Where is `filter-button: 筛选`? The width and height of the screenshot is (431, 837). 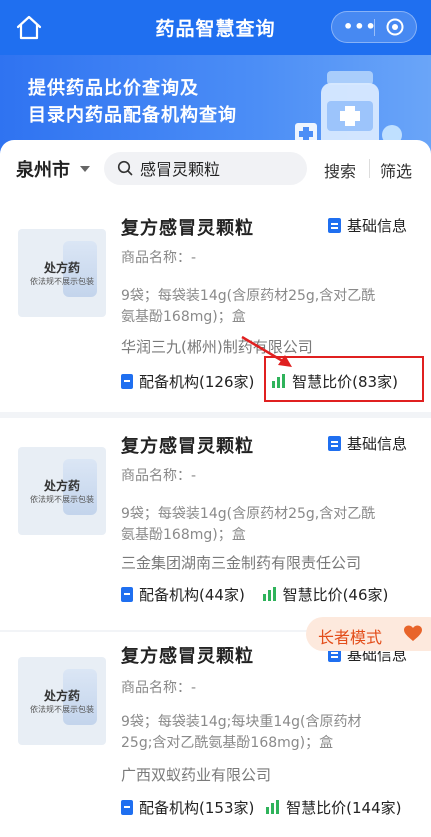
filter-button: 筛选 is located at coordinates (396, 170).